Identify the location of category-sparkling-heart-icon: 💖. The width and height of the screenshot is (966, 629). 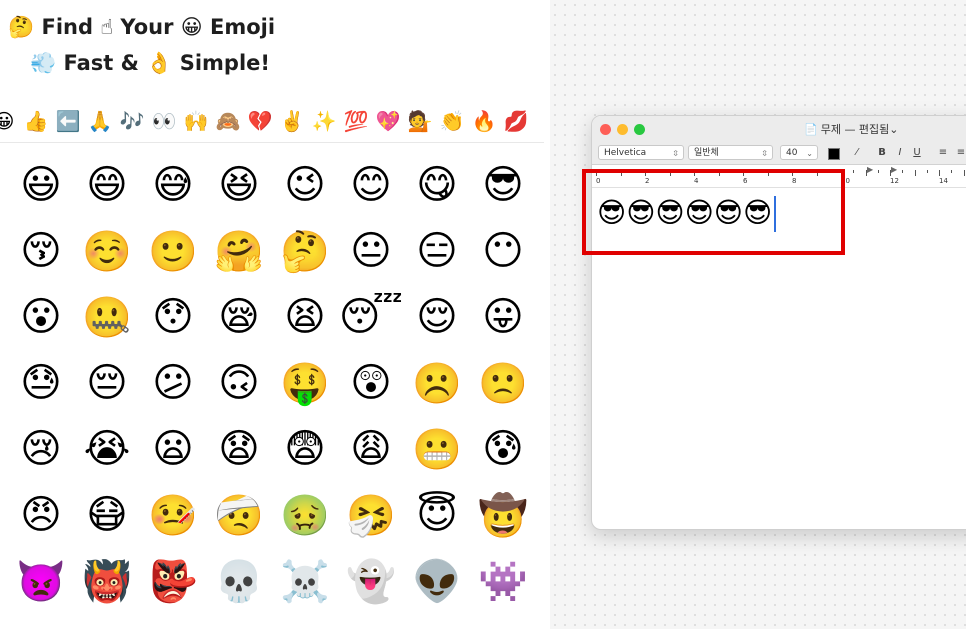
(388, 121).